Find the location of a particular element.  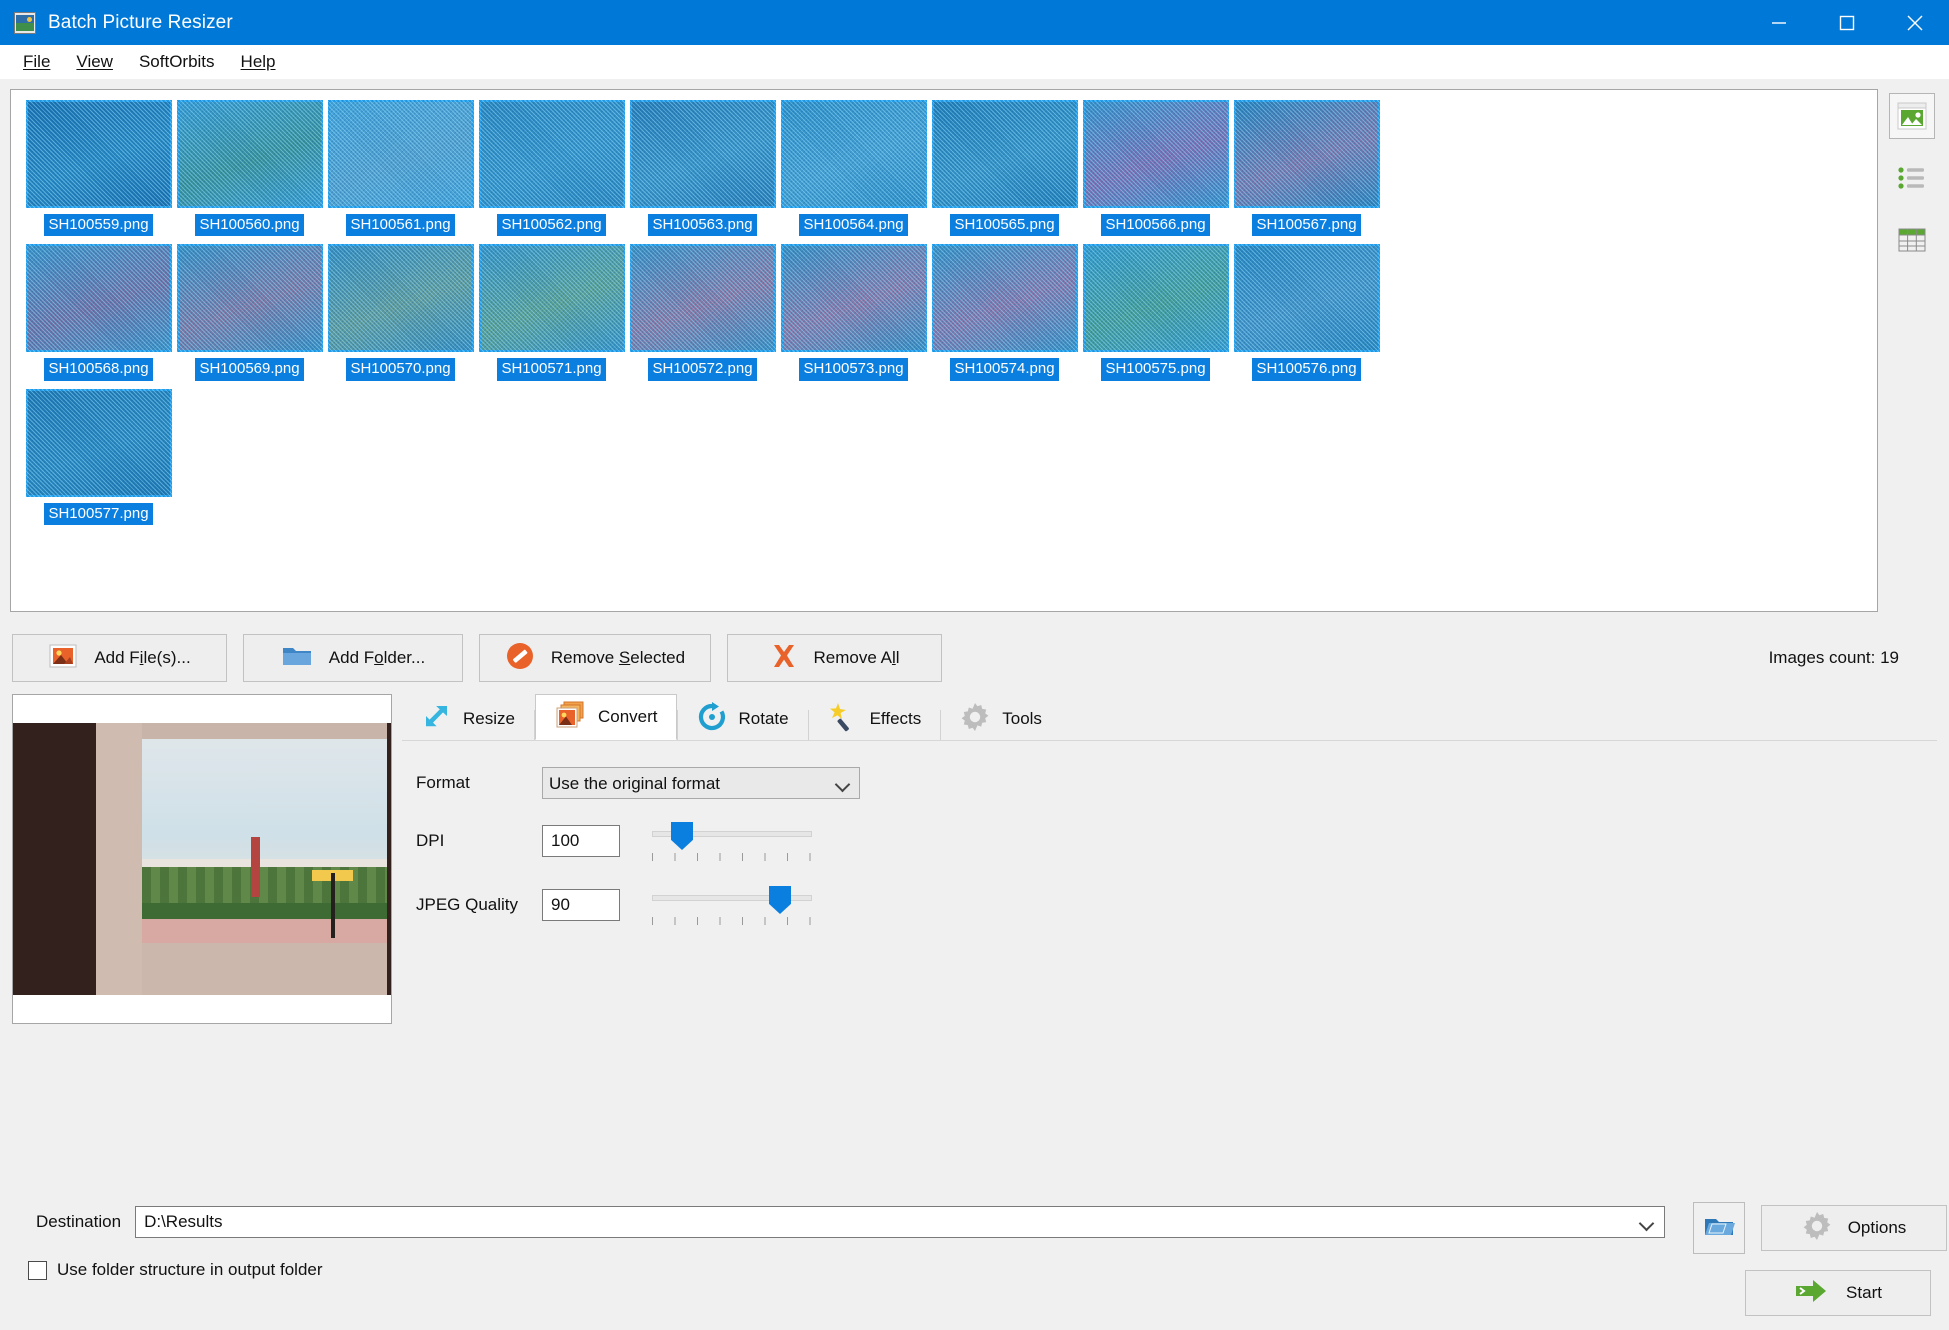

use-folder-structure-row: Use folder structure in output folder is located at coordinates (852, 1270).